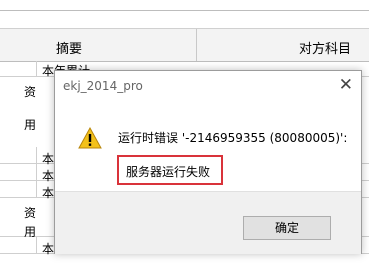  I want to click on header-summary-label: 摘要, so click(69, 49).